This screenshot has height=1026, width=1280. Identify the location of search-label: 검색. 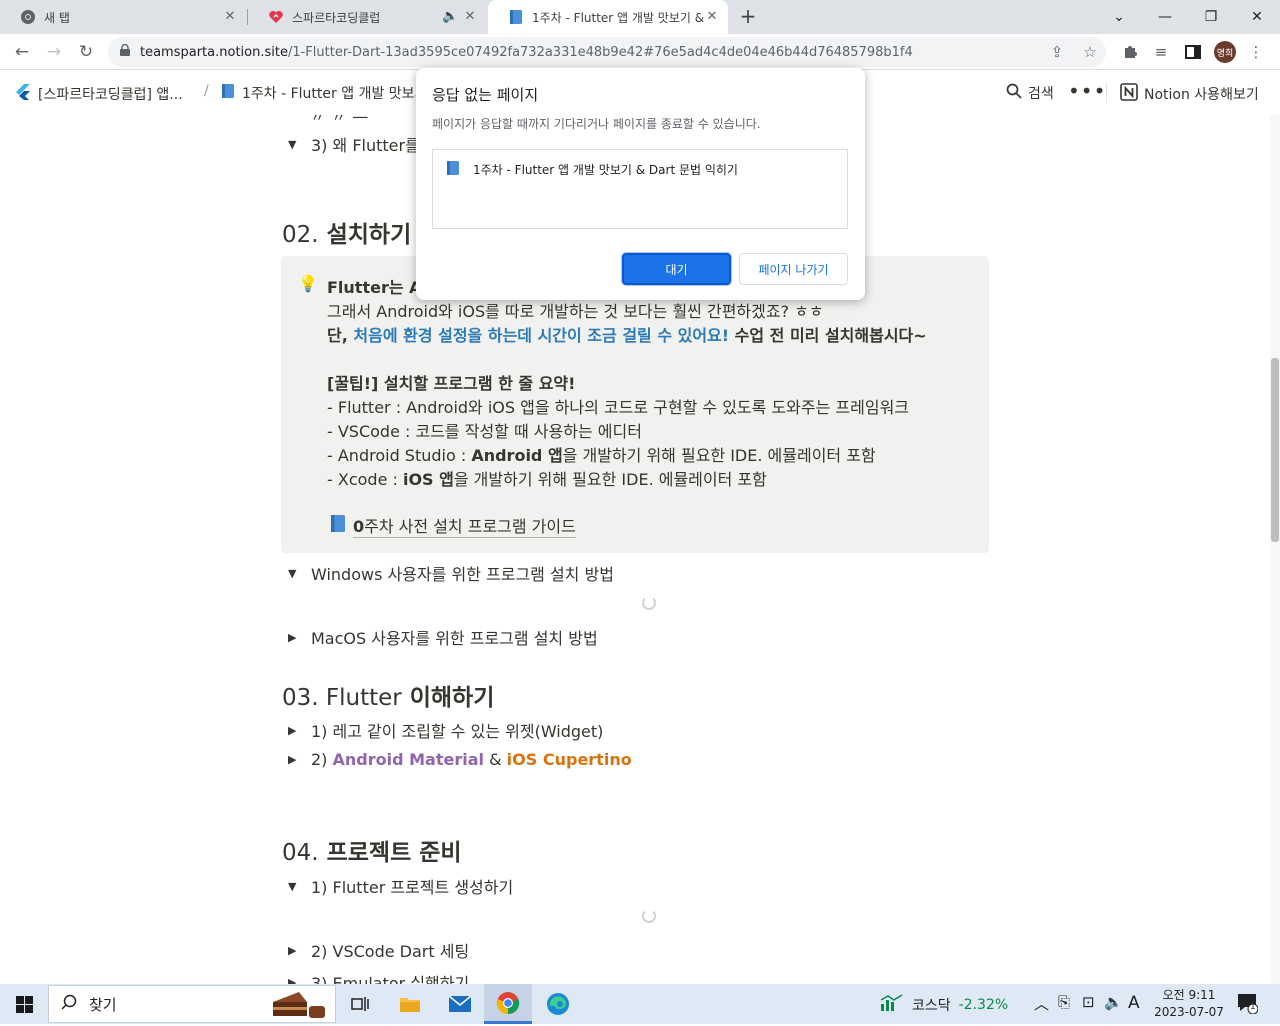
(1041, 94).